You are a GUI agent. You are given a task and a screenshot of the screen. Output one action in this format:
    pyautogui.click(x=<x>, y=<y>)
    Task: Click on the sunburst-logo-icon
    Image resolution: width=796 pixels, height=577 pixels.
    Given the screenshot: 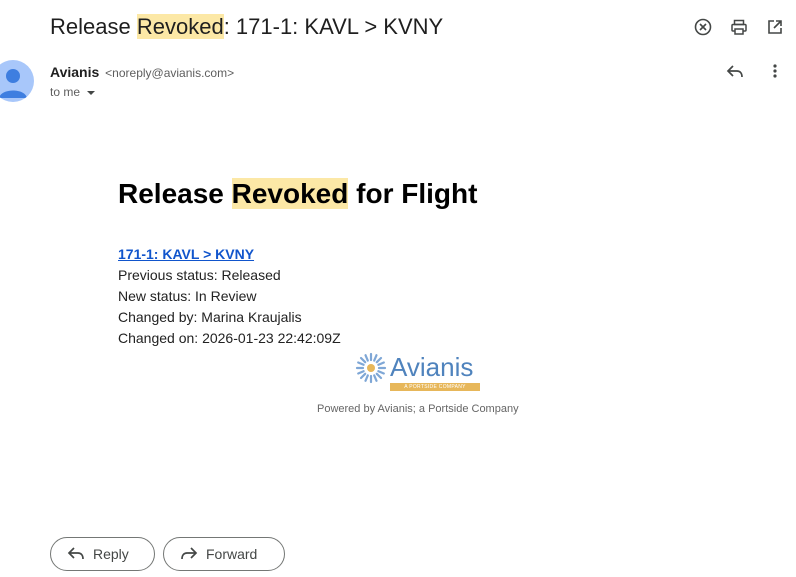 What is the action you would take?
    pyautogui.click(x=371, y=370)
    